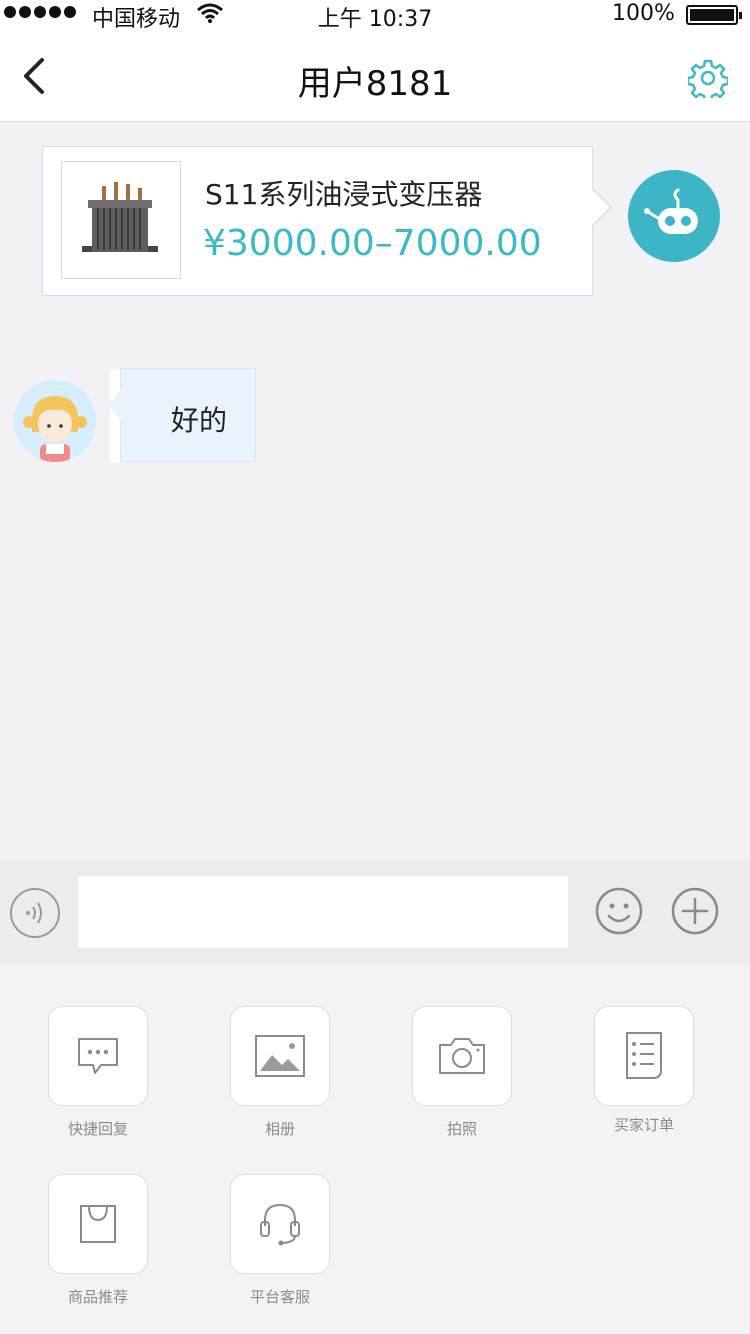  What do you see at coordinates (97, 1297) in the screenshot?
I see `panel-item-label: 商品推荐` at bounding box center [97, 1297].